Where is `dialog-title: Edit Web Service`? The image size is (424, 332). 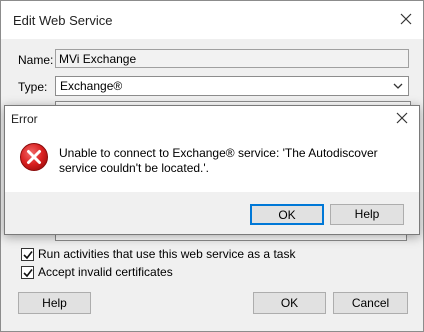 dialog-title: Edit Web Service is located at coordinates (63, 20).